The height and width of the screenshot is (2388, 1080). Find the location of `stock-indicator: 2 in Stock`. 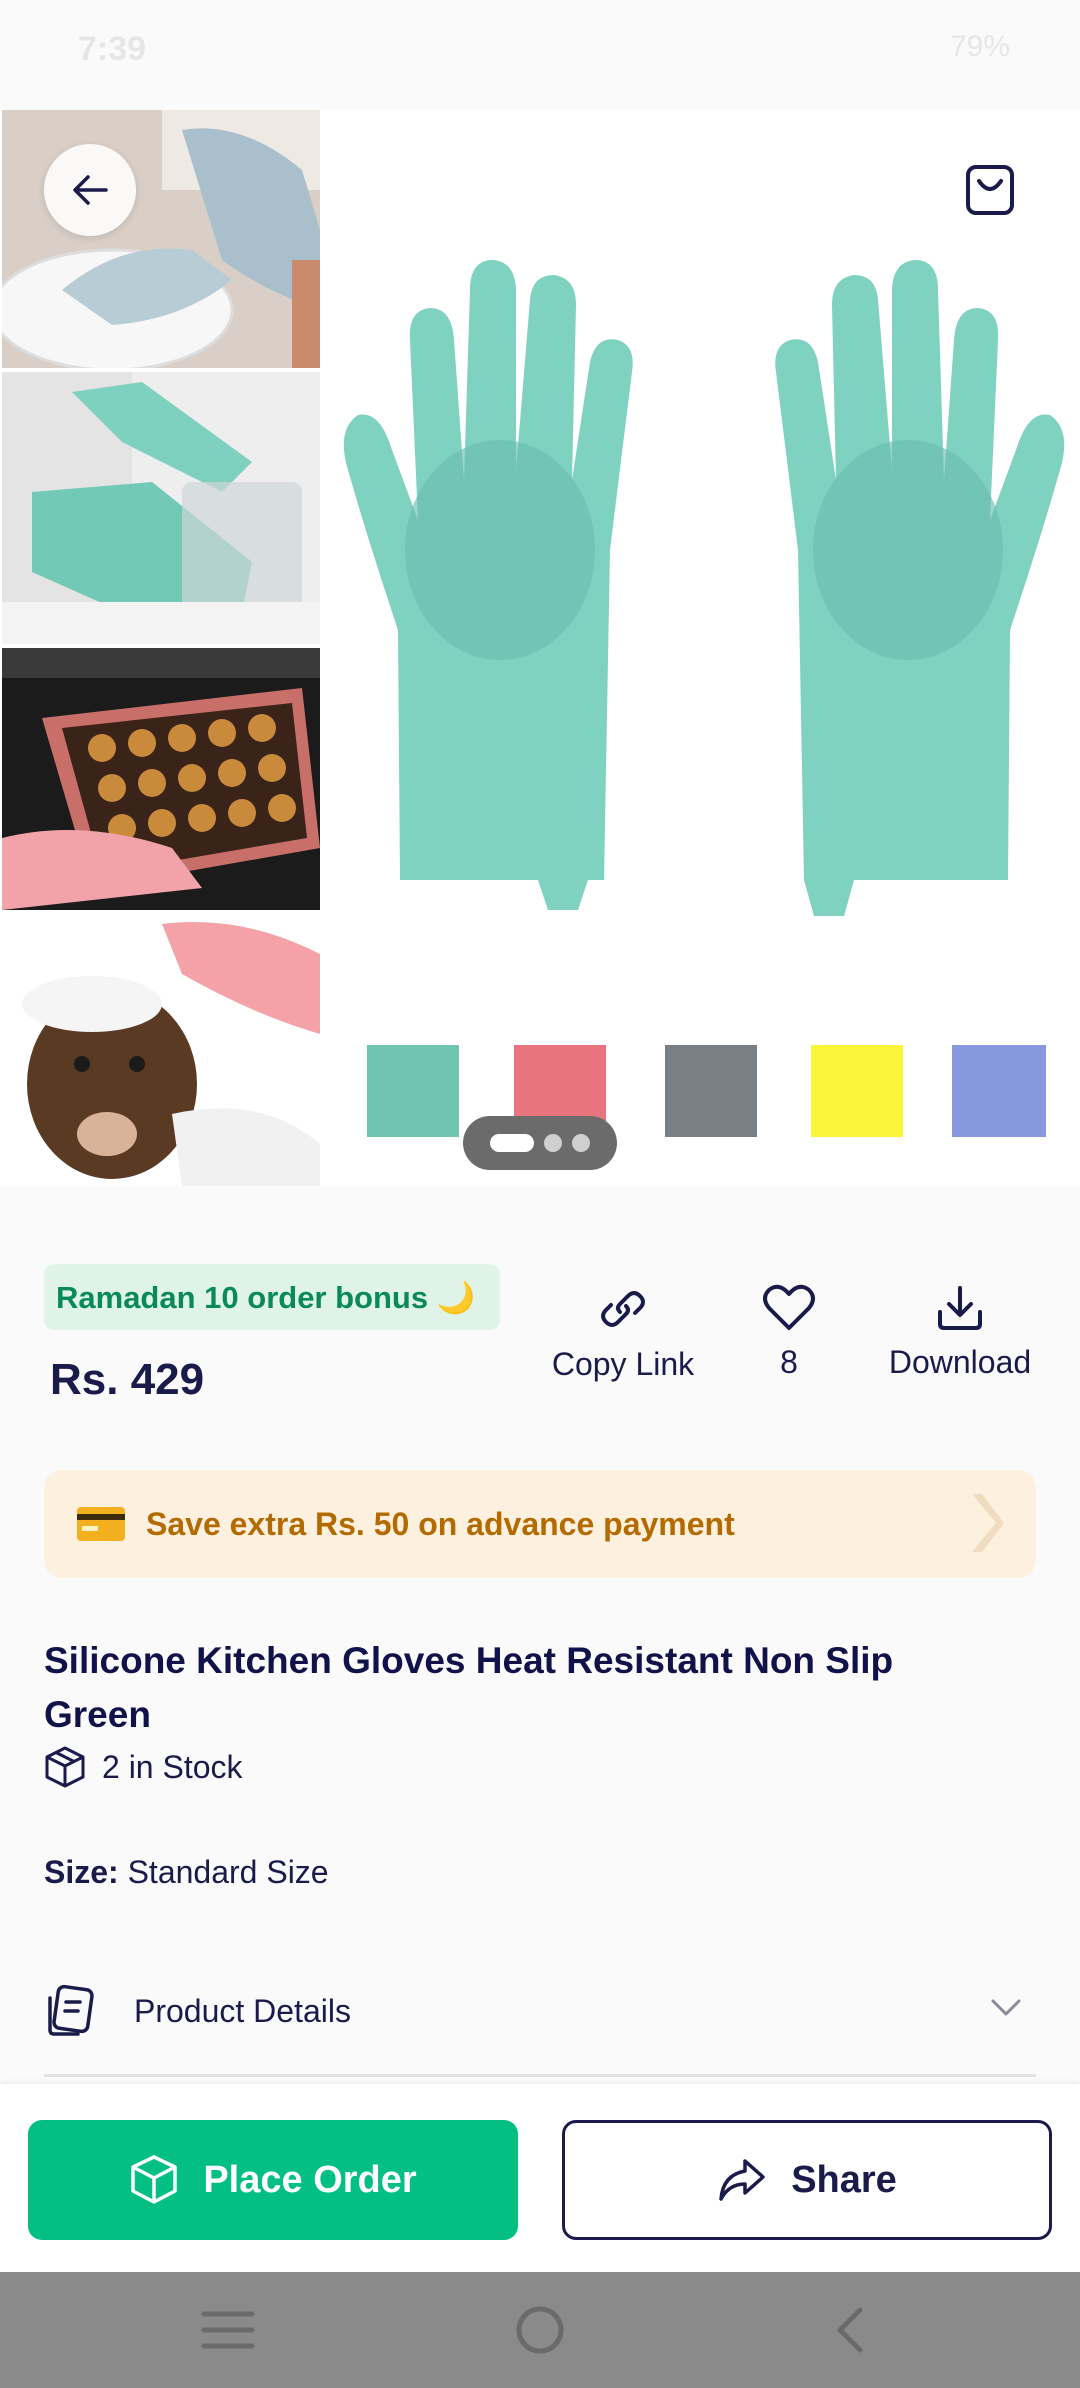

stock-indicator: 2 in Stock is located at coordinates (143, 1767).